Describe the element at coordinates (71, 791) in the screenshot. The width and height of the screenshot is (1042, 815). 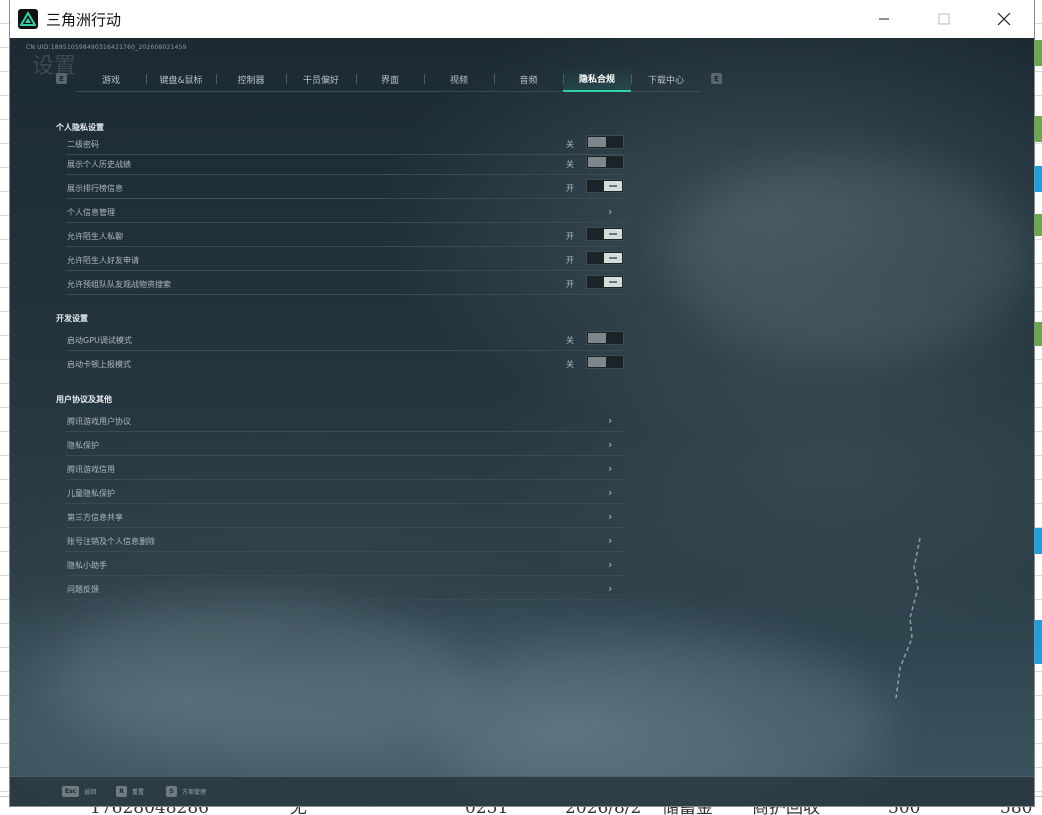
I see `esc-key-icon: Esc` at that location.